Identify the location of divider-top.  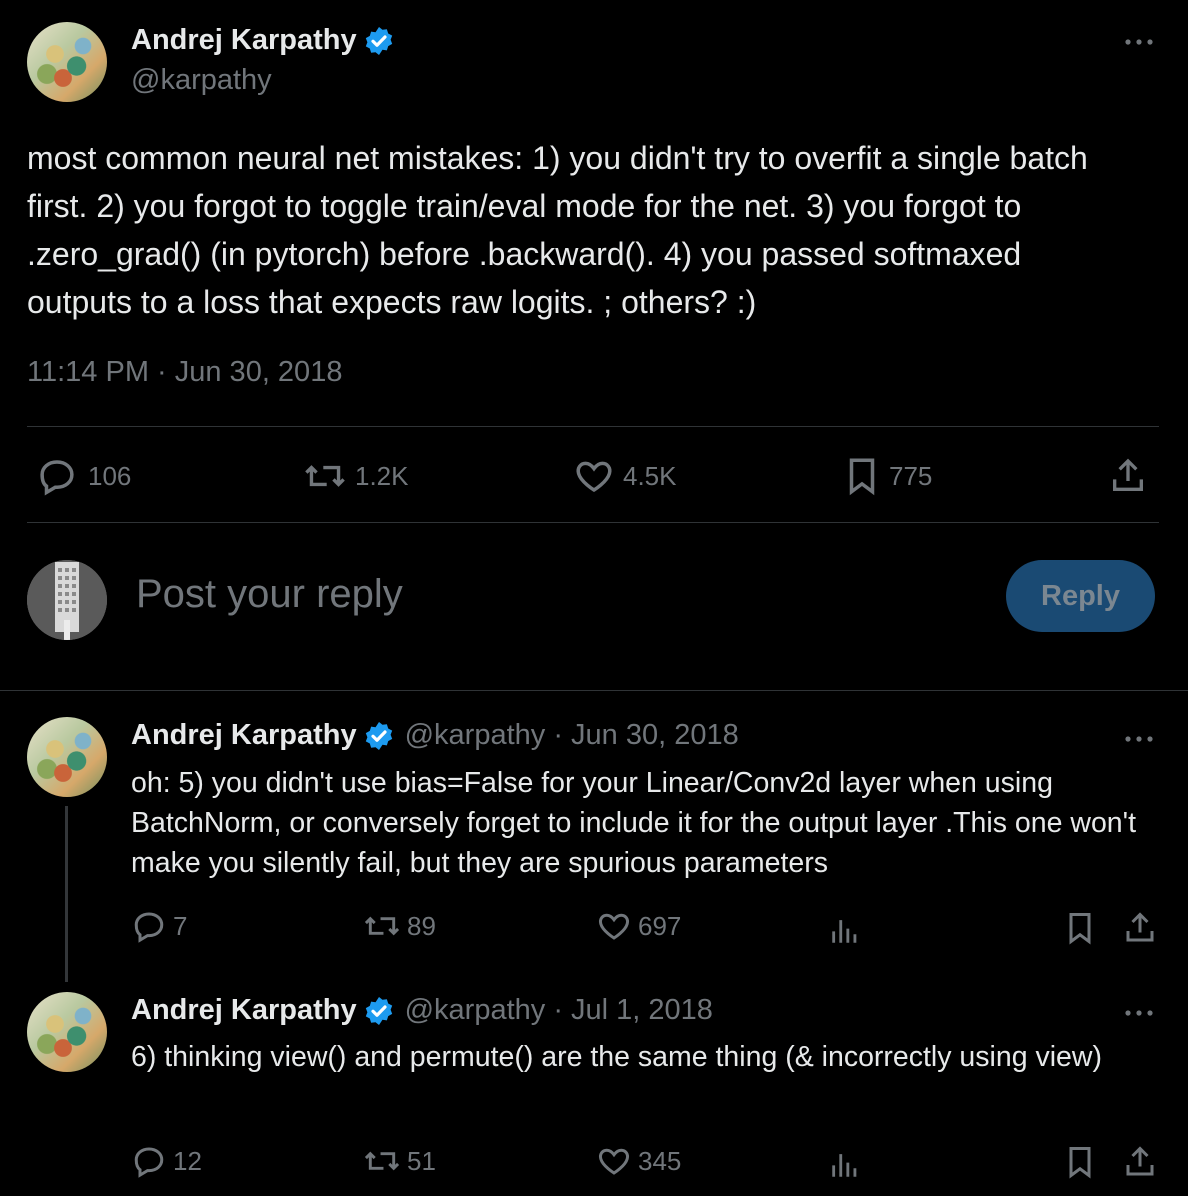
(593, 426).